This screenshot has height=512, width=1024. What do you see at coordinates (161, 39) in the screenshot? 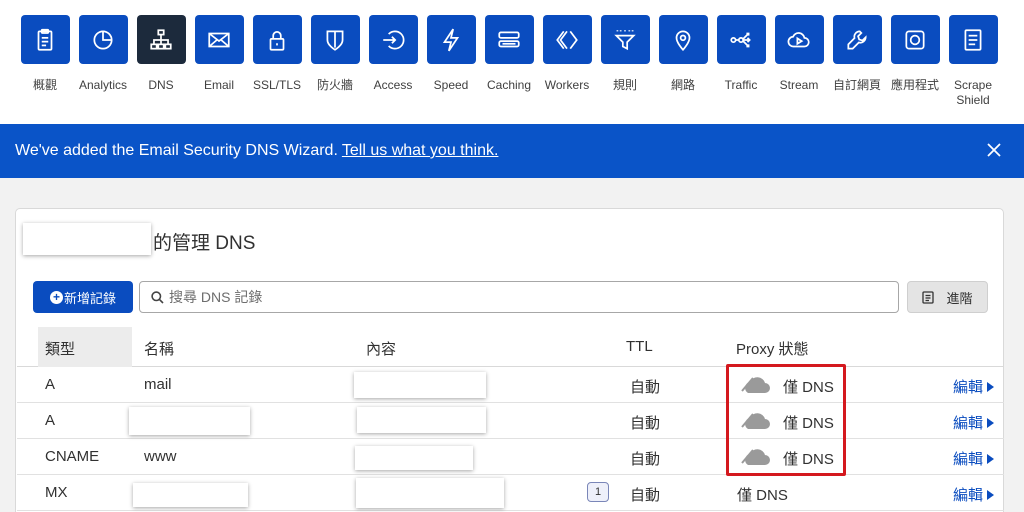
I see `network-icon` at bounding box center [161, 39].